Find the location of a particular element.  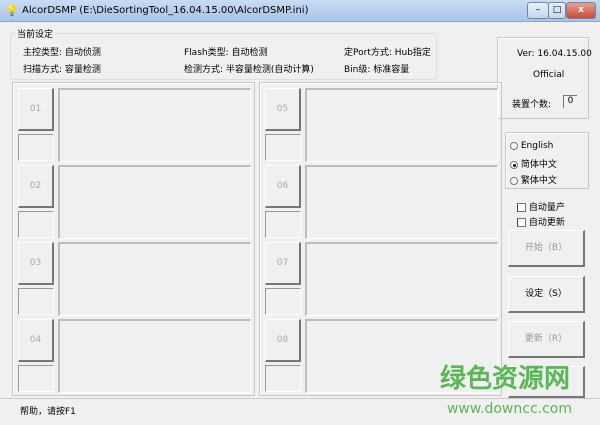

language-option-0: English is located at coordinates (531, 146).